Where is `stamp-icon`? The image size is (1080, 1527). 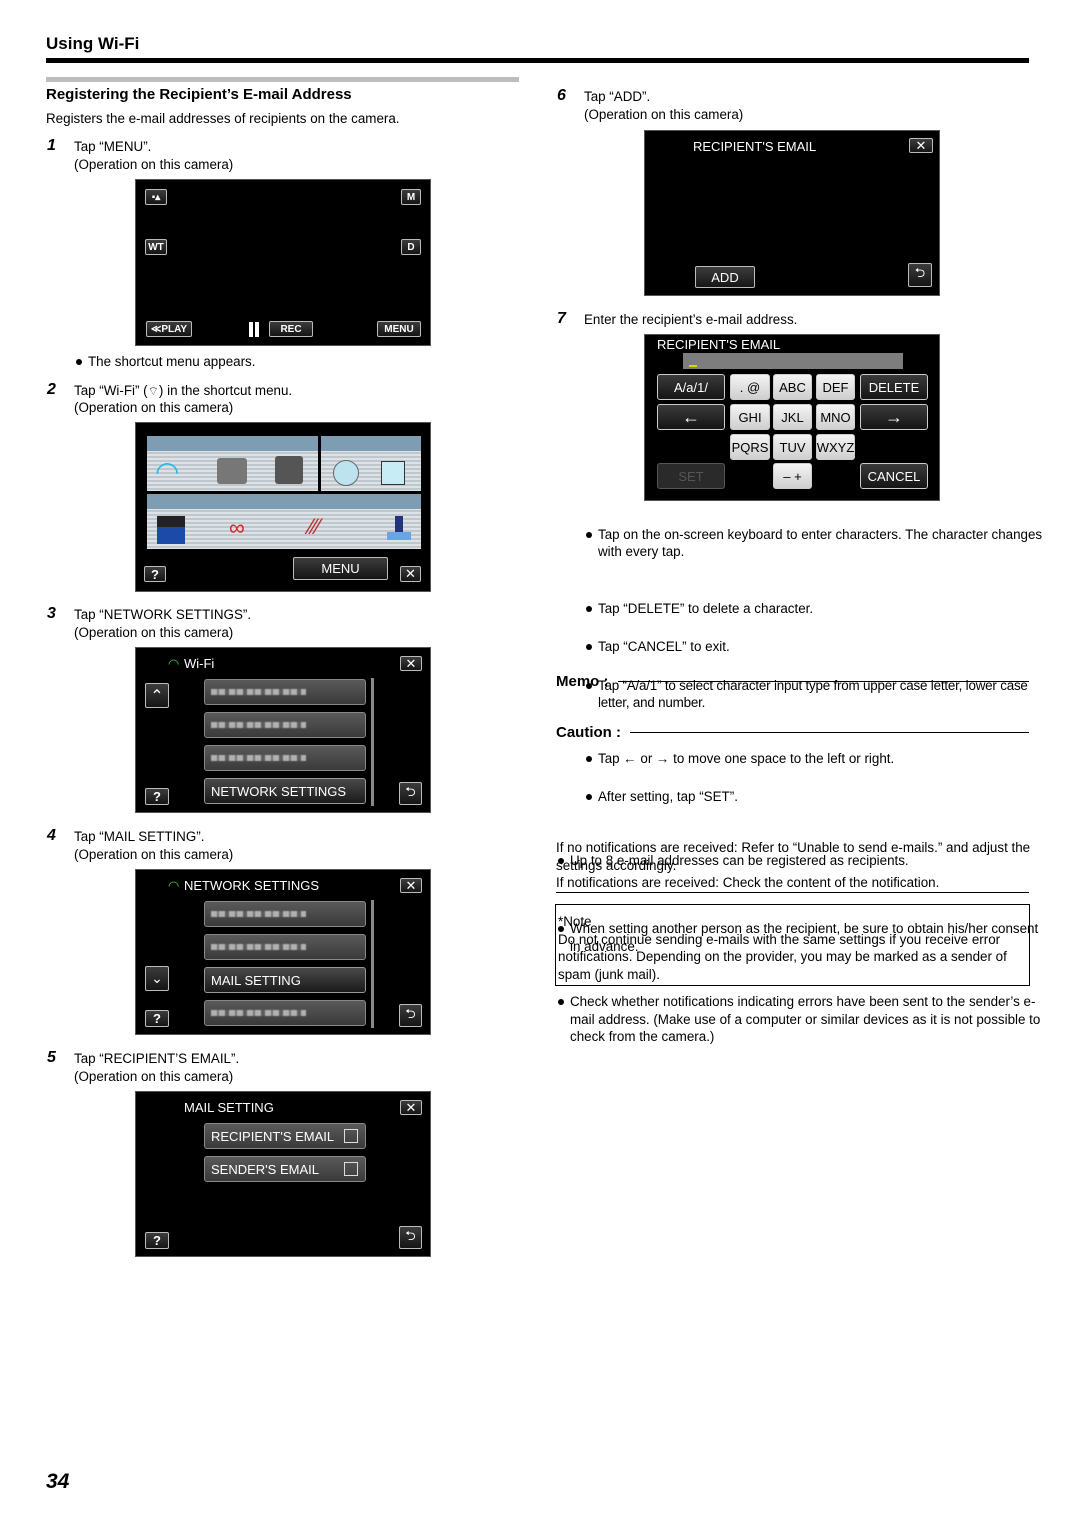 stamp-icon is located at coordinates (399, 529).